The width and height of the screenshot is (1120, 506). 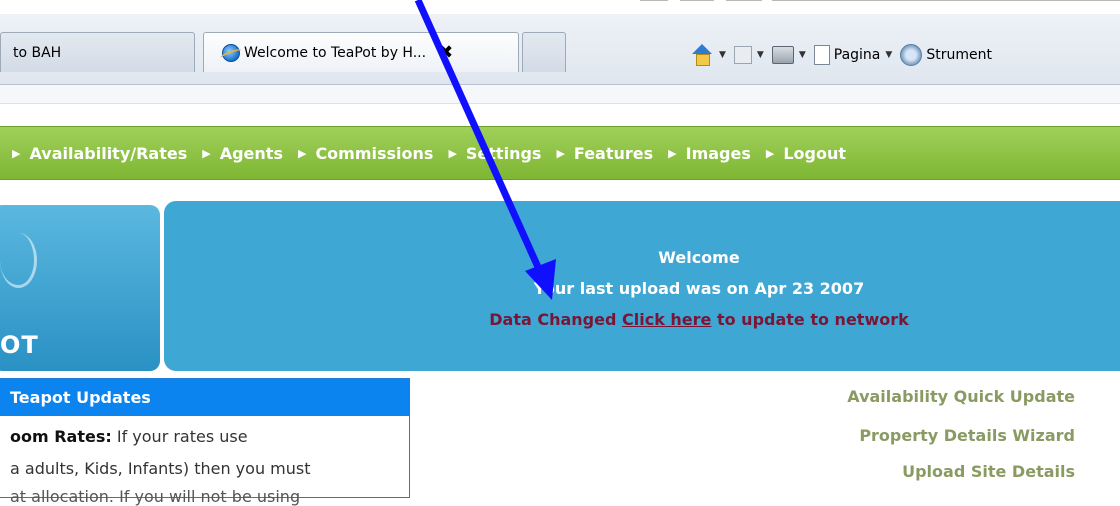 What do you see at coordinates (742, 55) in the screenshot?
I see `feed-icon` at bounding box center [742, 55].